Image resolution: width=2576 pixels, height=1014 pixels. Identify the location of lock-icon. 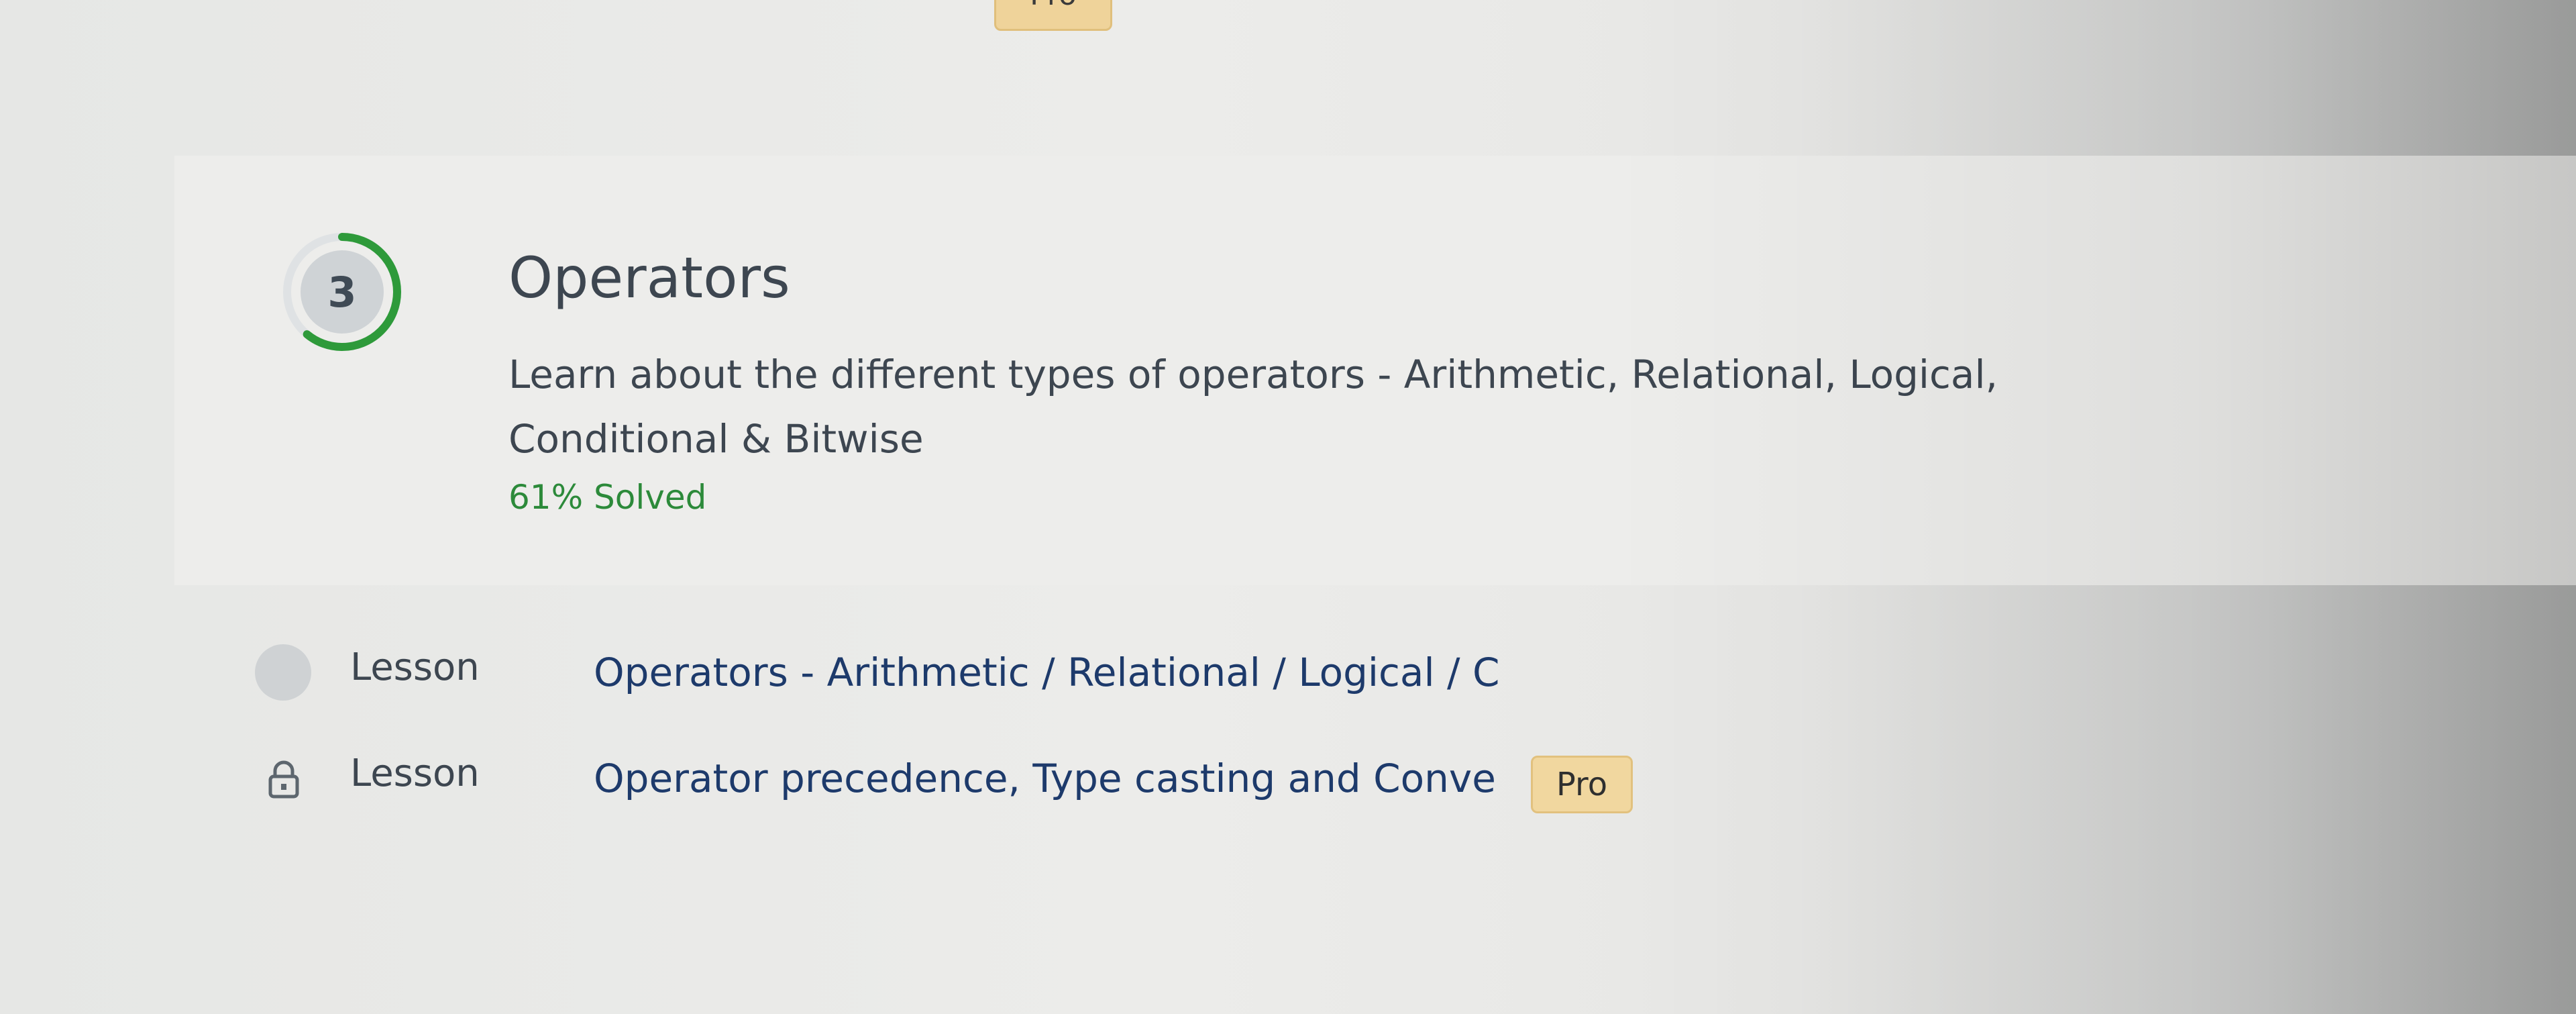
(283, 779).